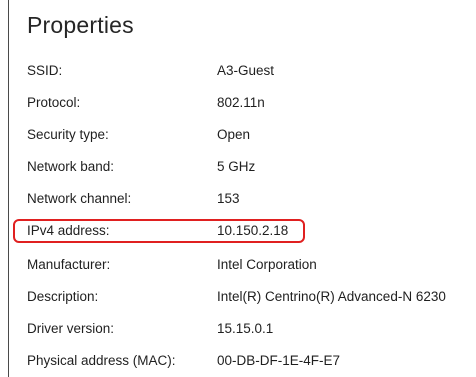  I want to click on property-label: IPv4 address:, so click(68, 230).